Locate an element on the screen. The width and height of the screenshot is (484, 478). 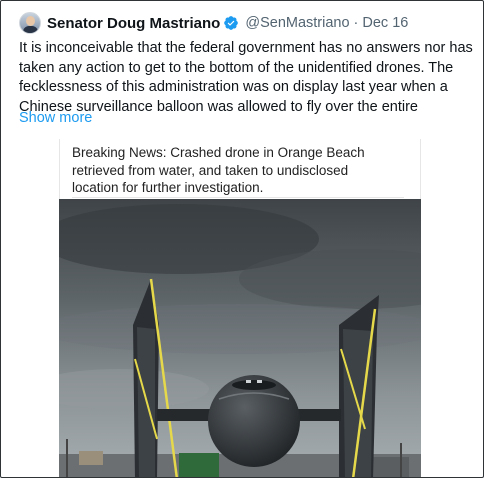
show-more-link: Show more is located at coordinates (55, 118).